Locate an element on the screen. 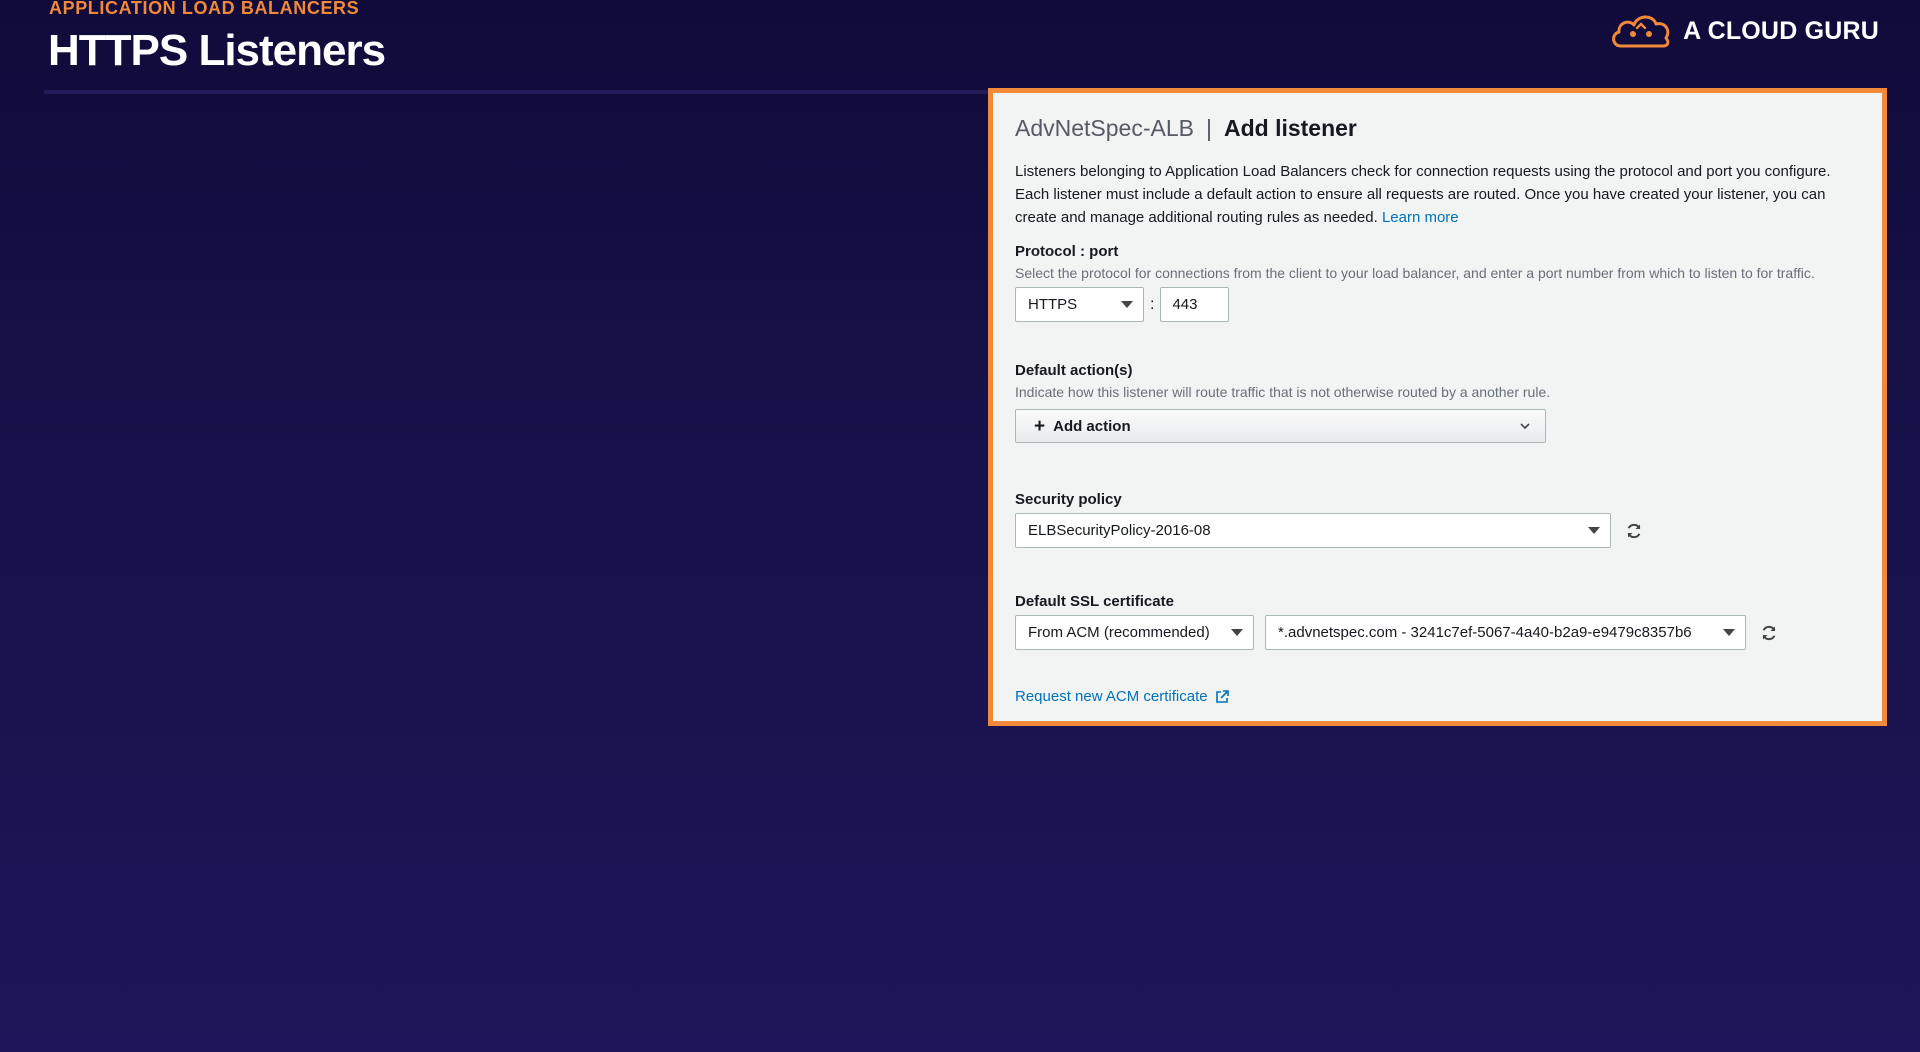  protocol-select: HTTPS is located at coordinates (1079, 304).